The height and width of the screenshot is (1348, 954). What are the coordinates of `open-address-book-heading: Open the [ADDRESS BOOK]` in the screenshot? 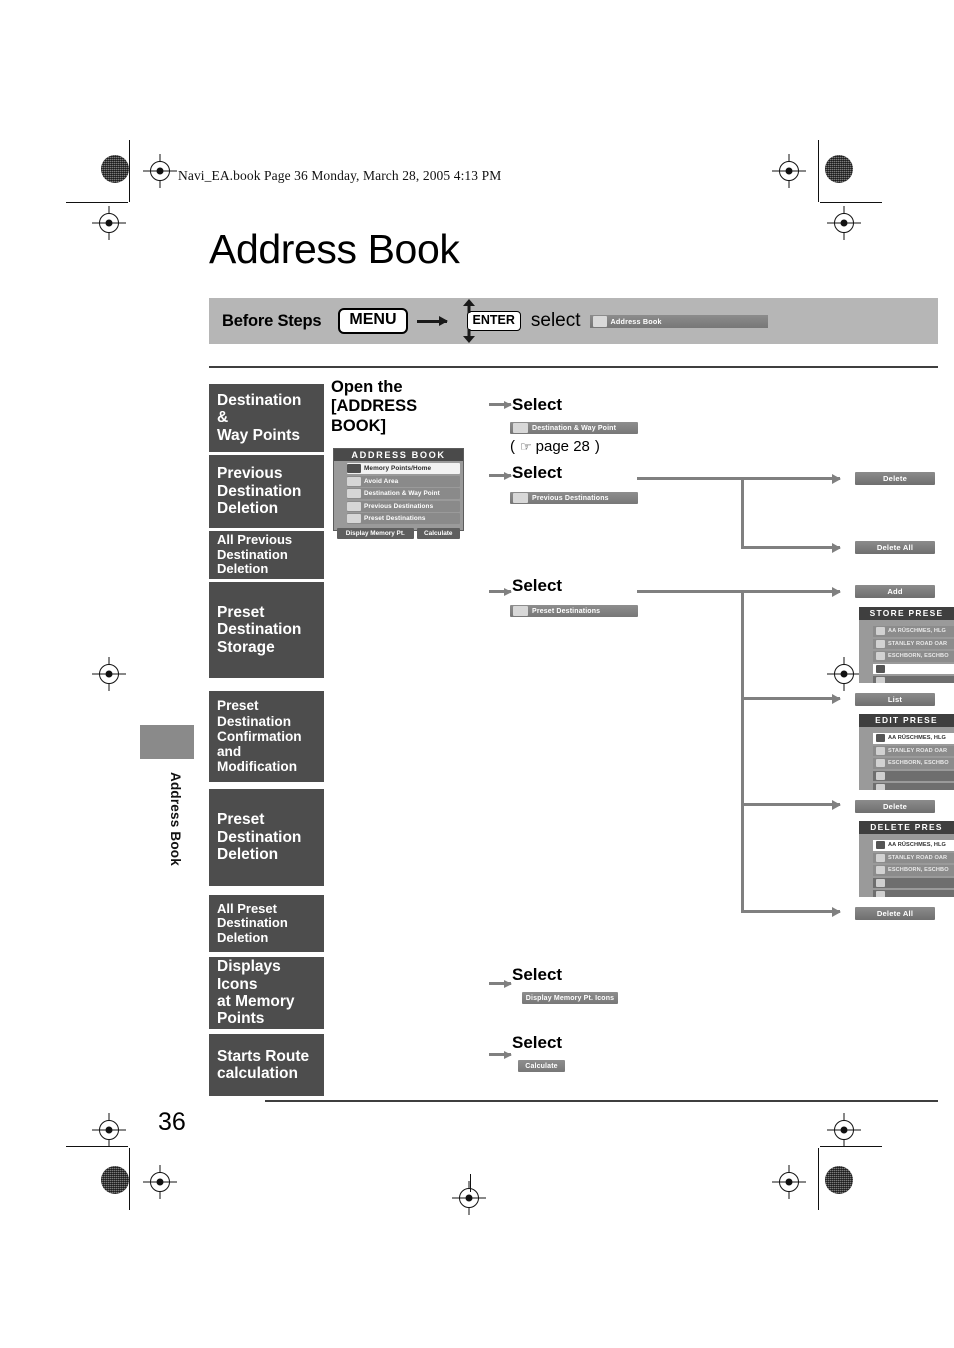 It's located at (374, 406).